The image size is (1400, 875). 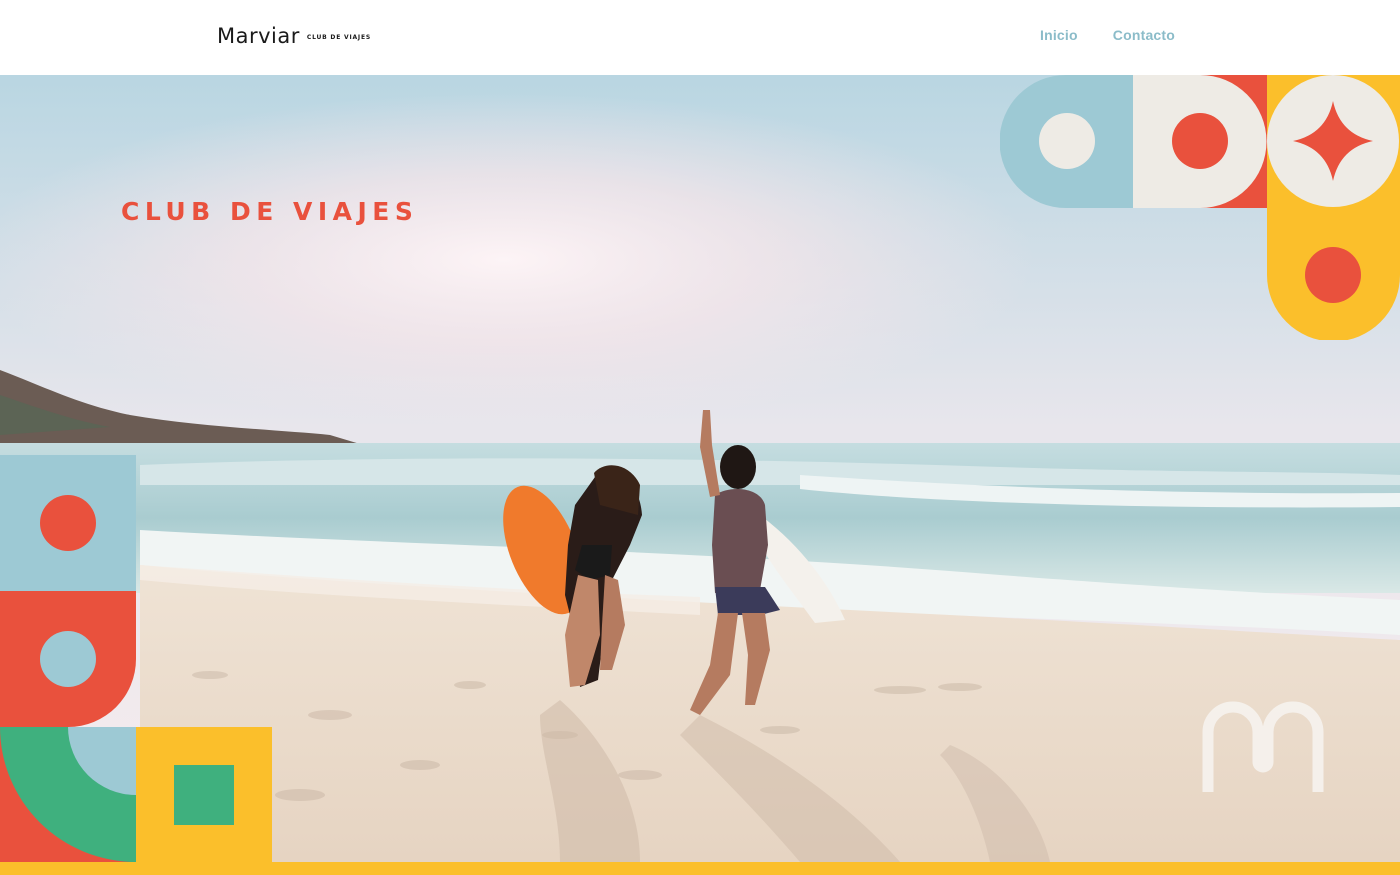 I want to click on nav-link-inicio: Inicio, so click(x=1059, y=35).